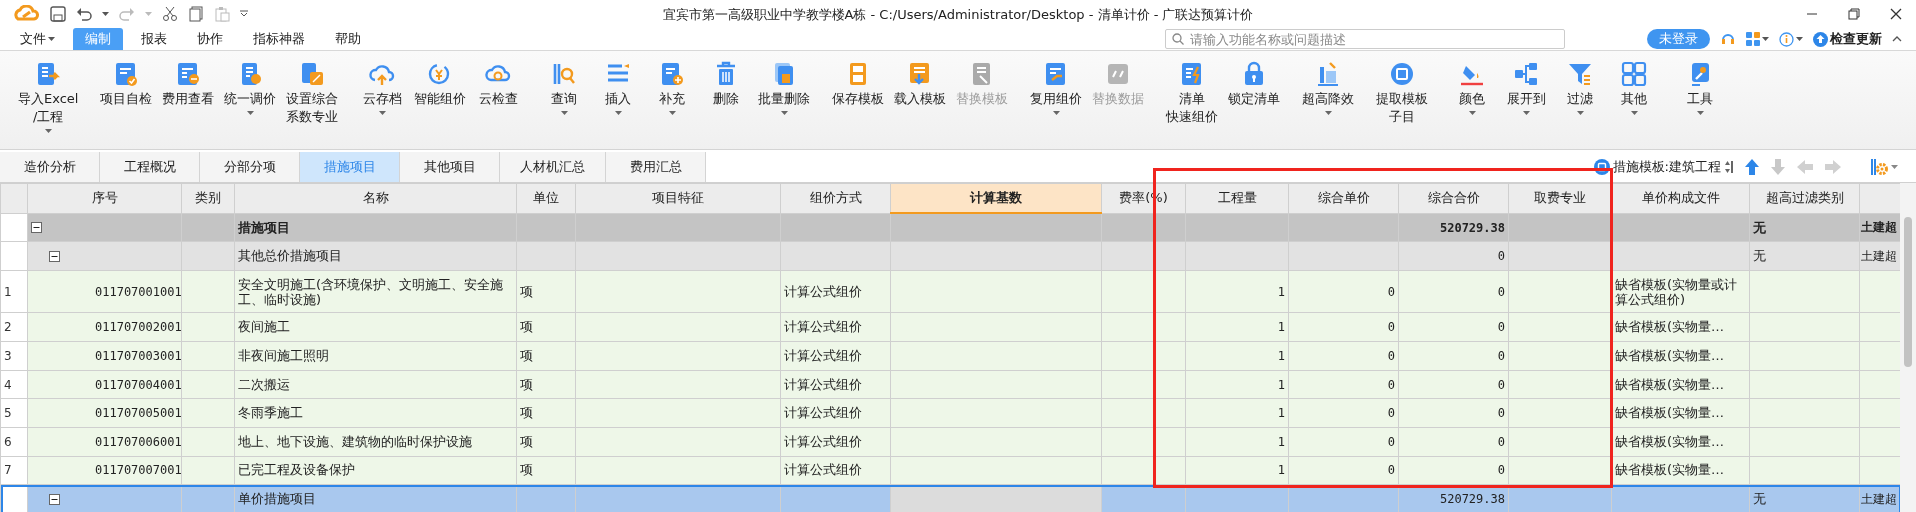  I want to click on toolbar-button: 删除, so click(726, 102).